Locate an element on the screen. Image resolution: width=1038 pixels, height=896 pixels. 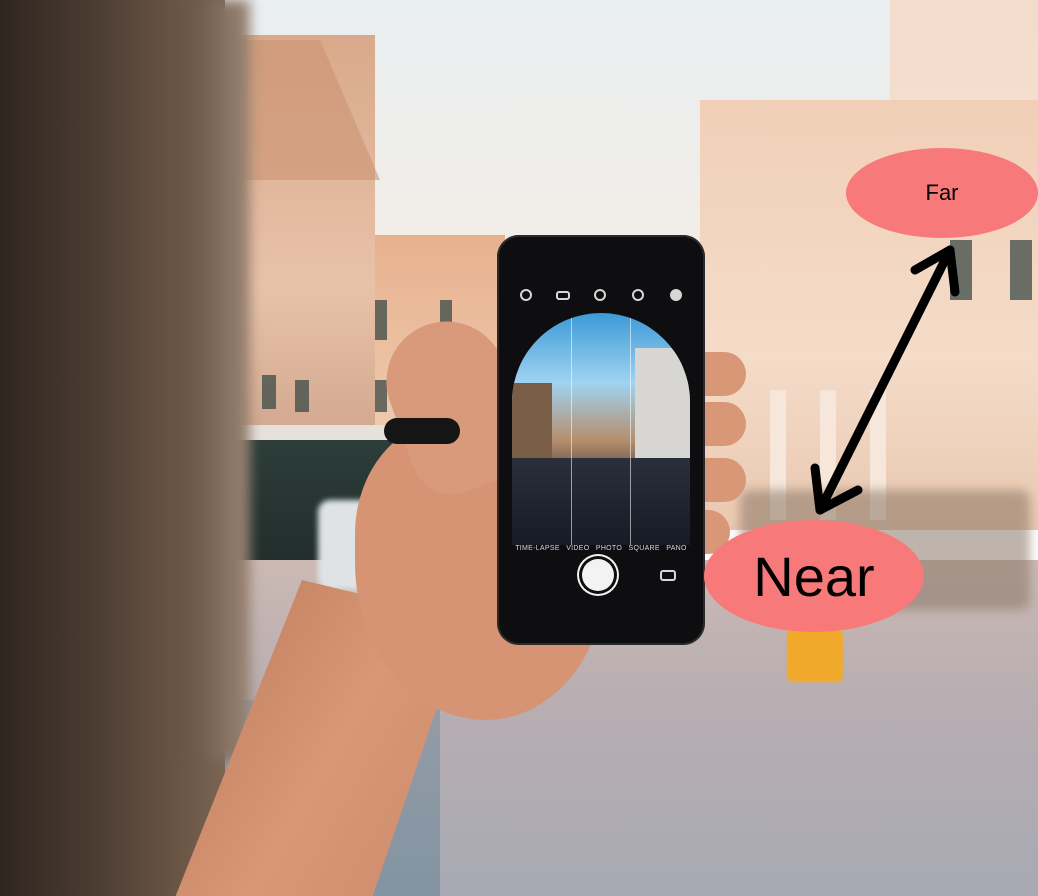
distance-arrow is located at coordinates (885, 380).